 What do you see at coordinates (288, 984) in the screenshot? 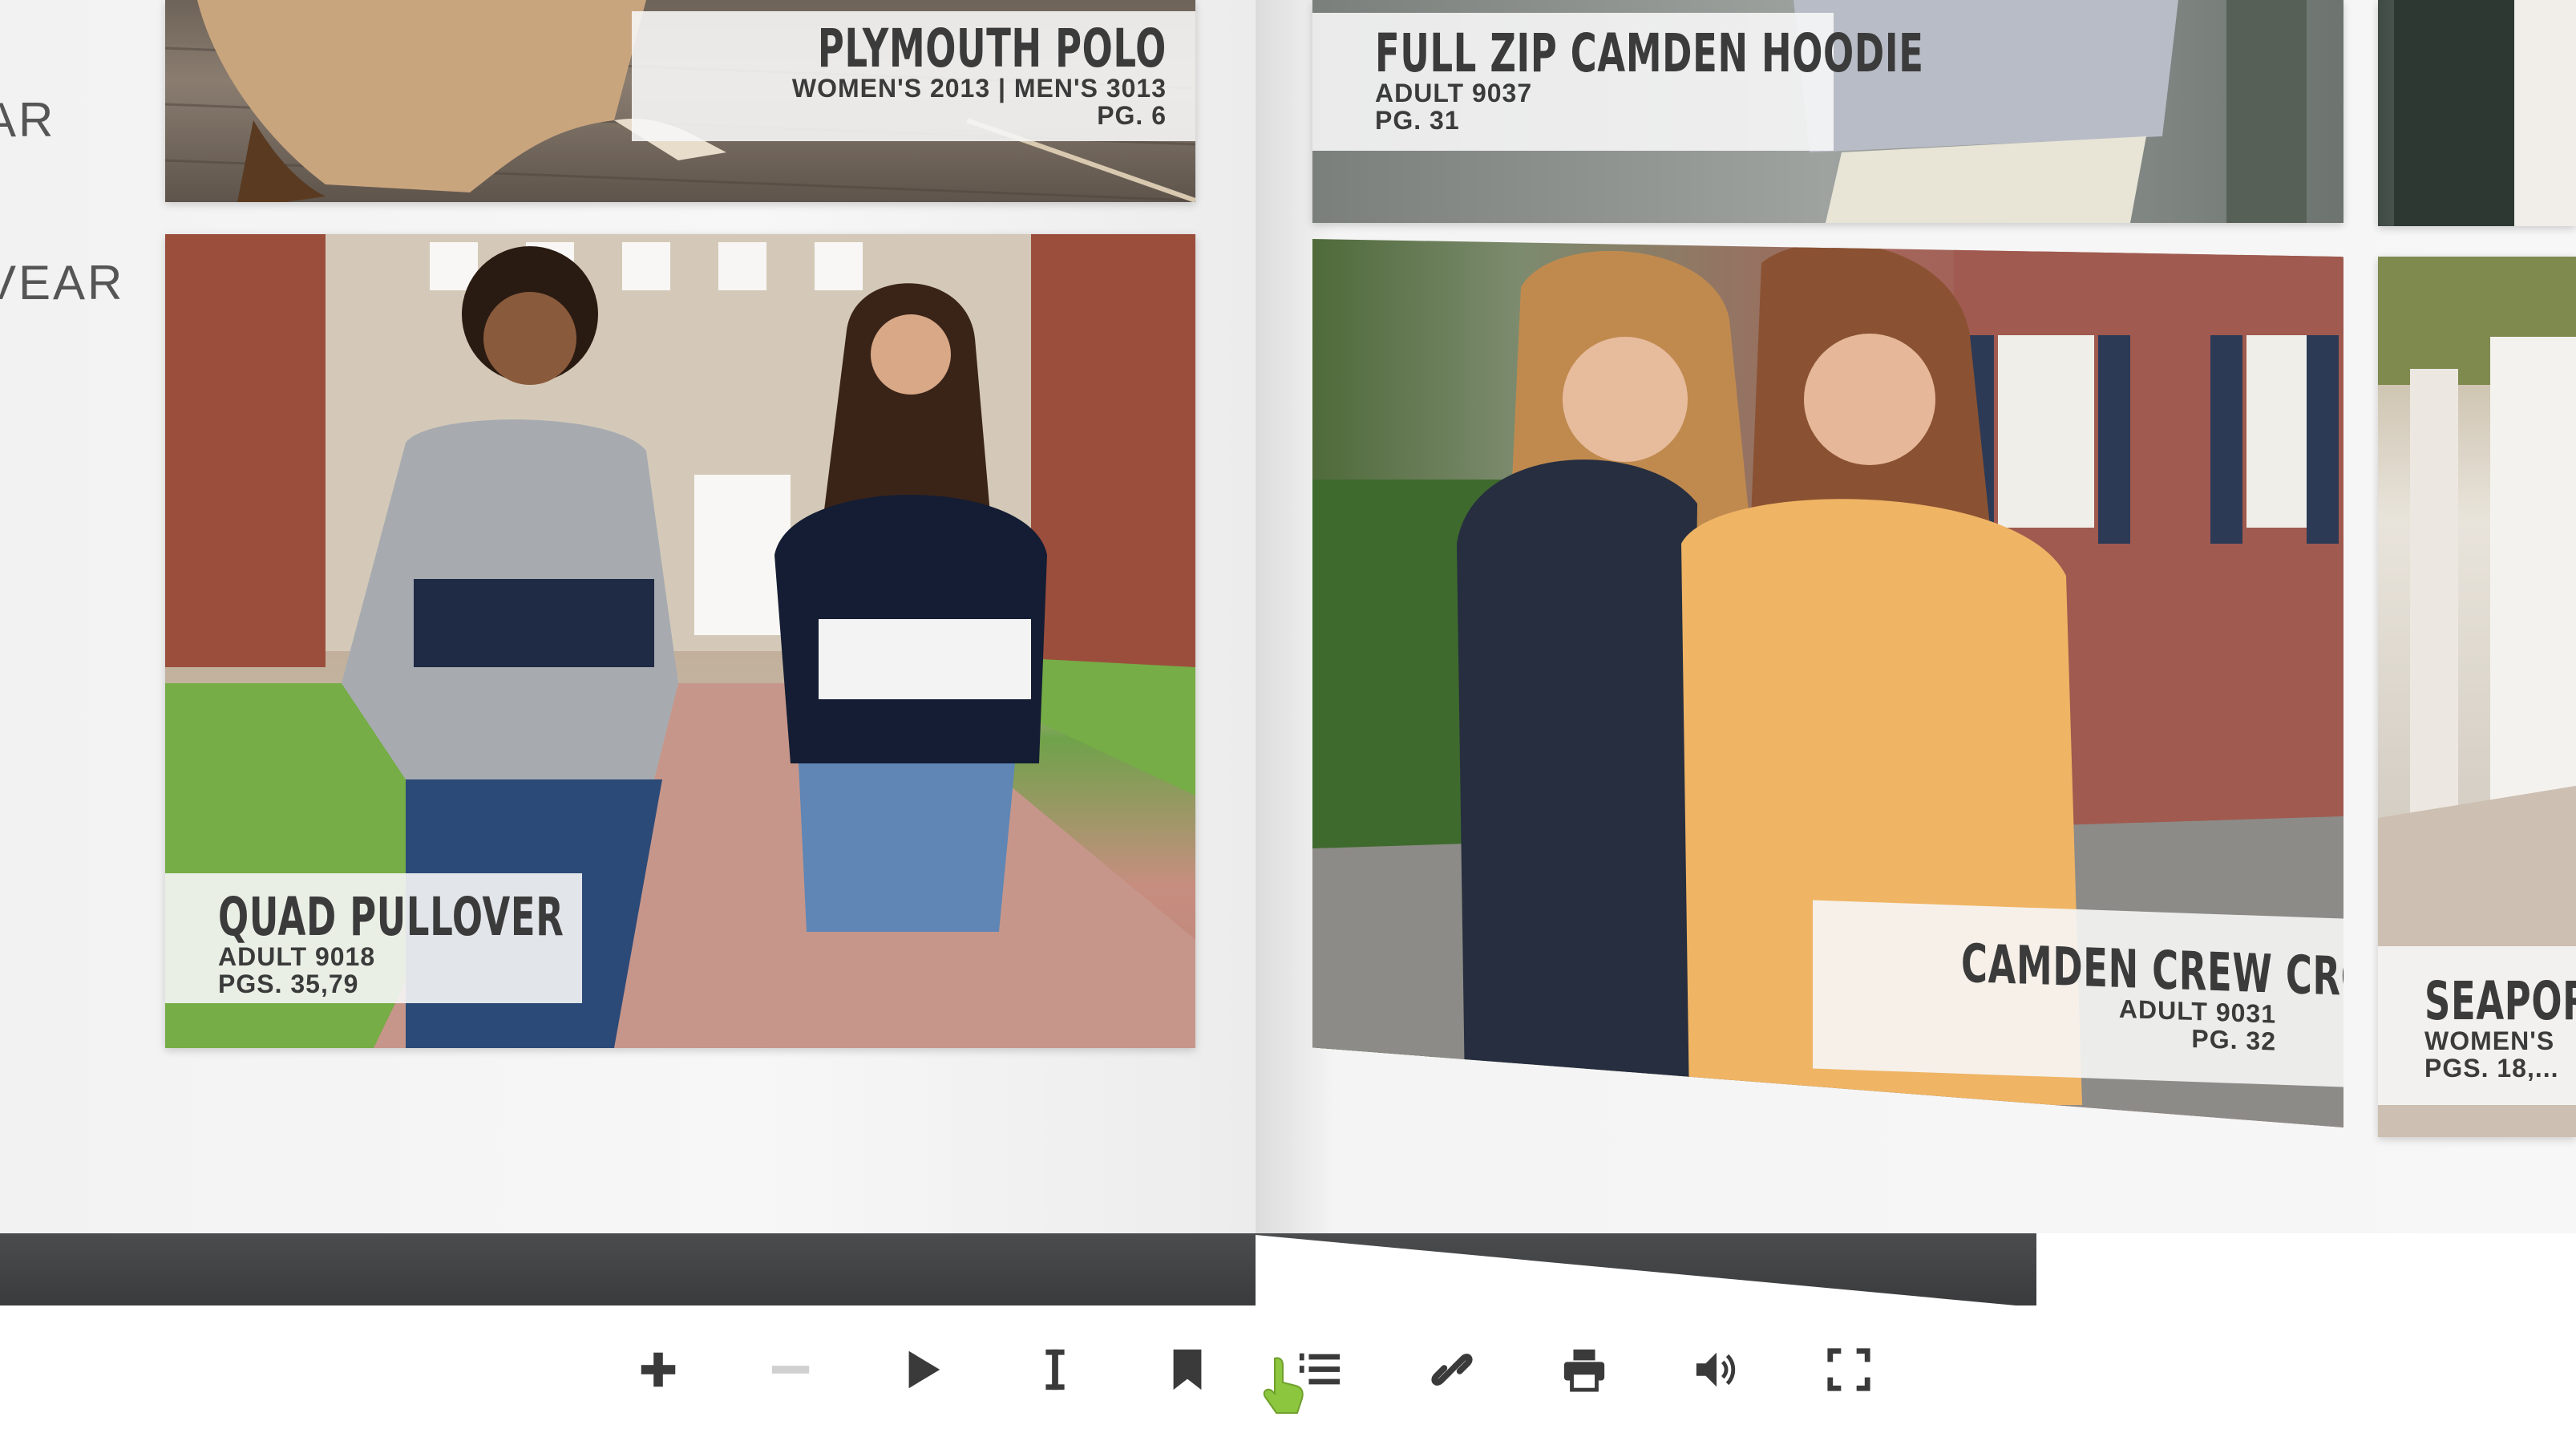
I see `product-page: PGS. 35,79` at bounding box center [288, 984].